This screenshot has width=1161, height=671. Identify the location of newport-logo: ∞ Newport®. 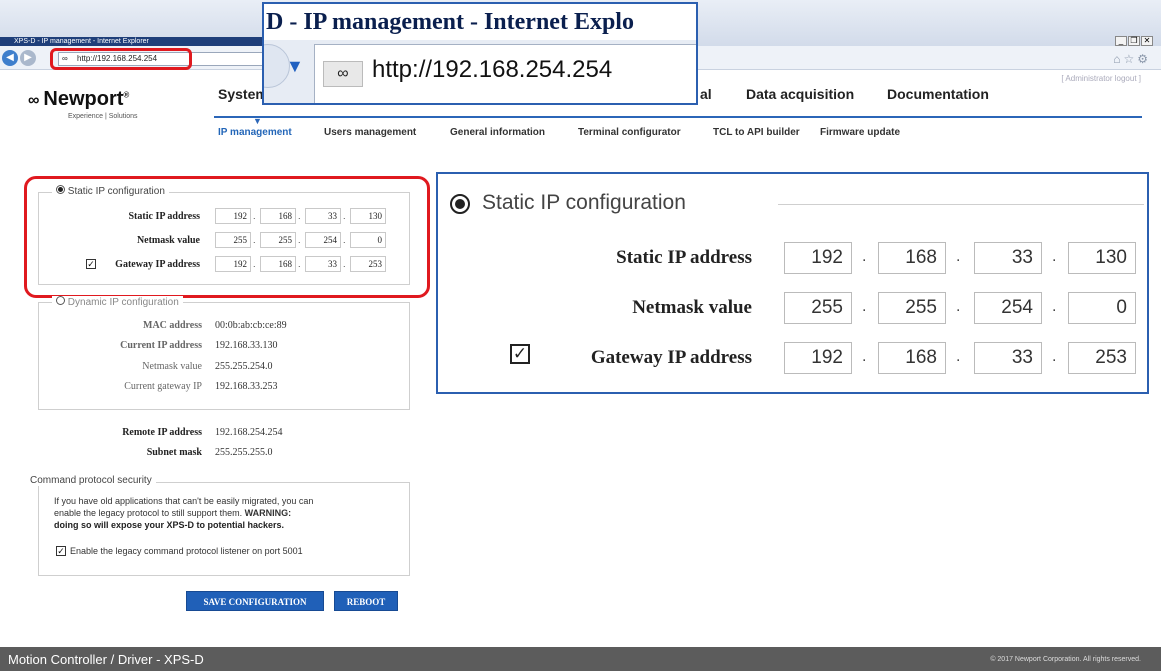
(79, 99).